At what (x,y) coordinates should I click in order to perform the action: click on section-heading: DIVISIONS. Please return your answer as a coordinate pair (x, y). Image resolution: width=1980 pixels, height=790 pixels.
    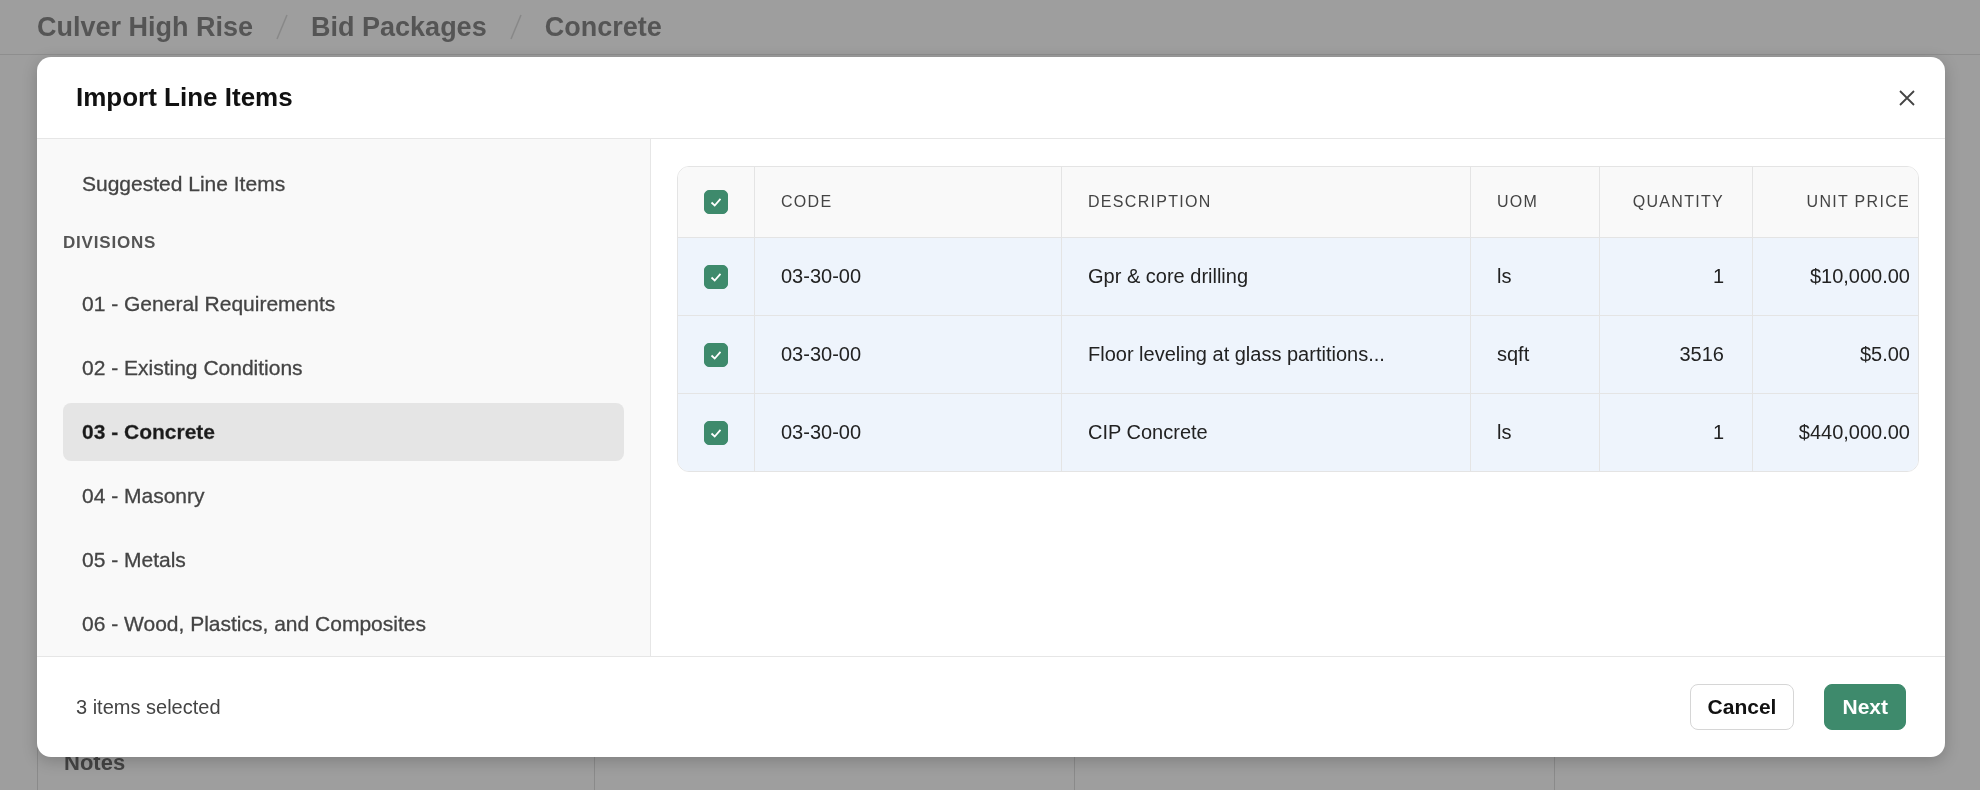
    Looking at the image, I should click on (110, 243).